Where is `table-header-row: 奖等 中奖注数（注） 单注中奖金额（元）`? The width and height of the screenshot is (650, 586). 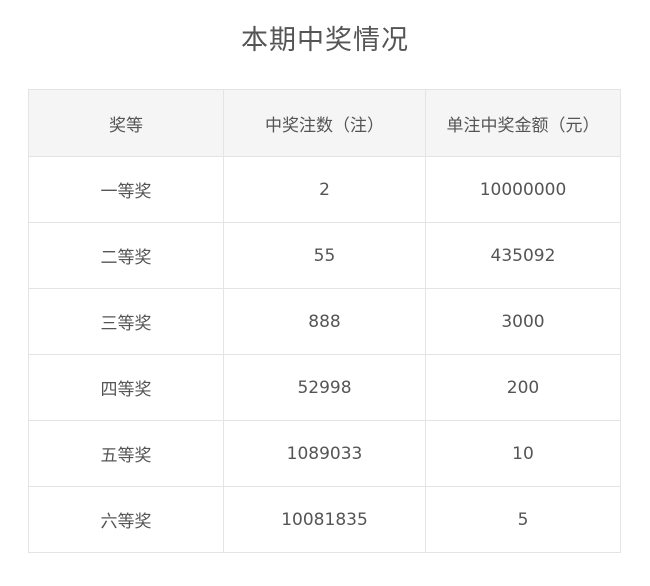 table-header-row: 奖等 中奖注数（注） 单注中奖金额（元） is located at coordinates (324, 123).